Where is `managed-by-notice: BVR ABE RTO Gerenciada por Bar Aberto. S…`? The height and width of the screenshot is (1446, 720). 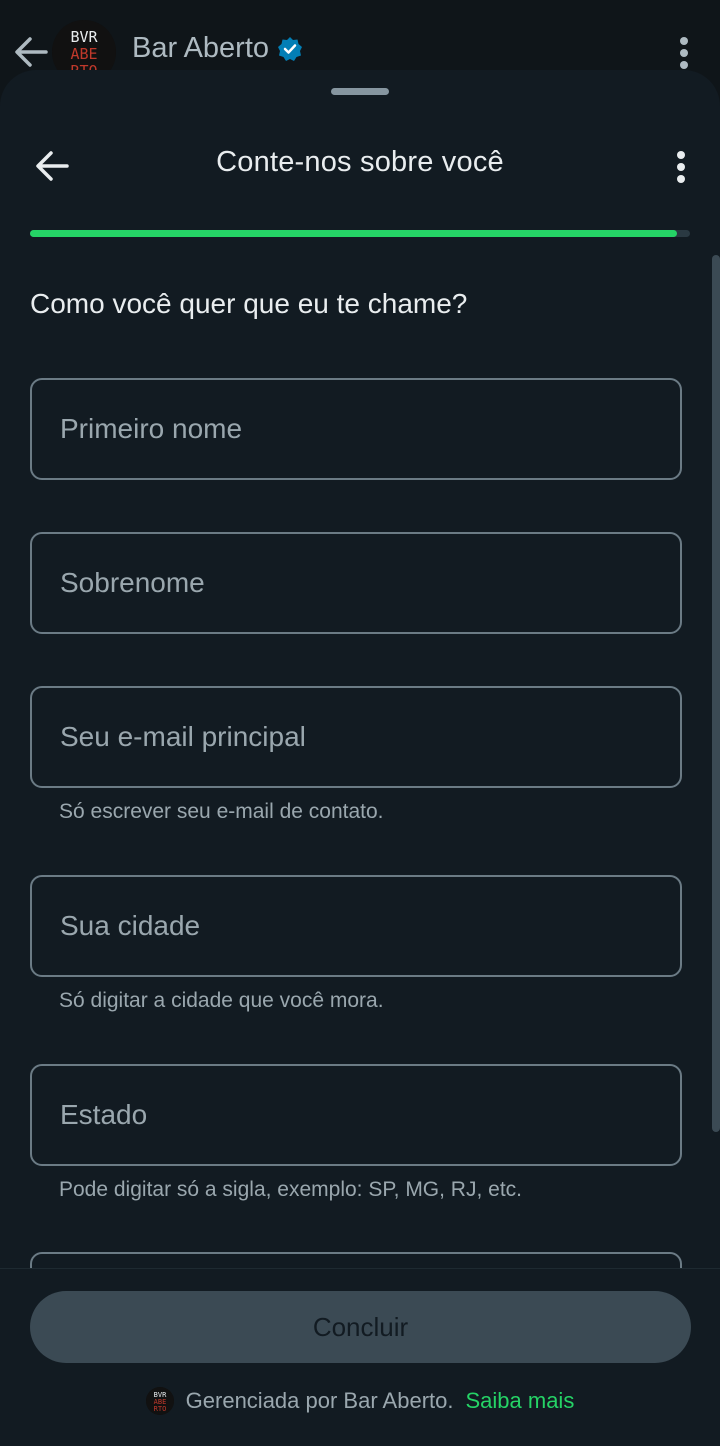 managed-by-notice: BVR ABE RTO Gerenciada por Bar Aberto. S… is located at coordinates (360, 1401).